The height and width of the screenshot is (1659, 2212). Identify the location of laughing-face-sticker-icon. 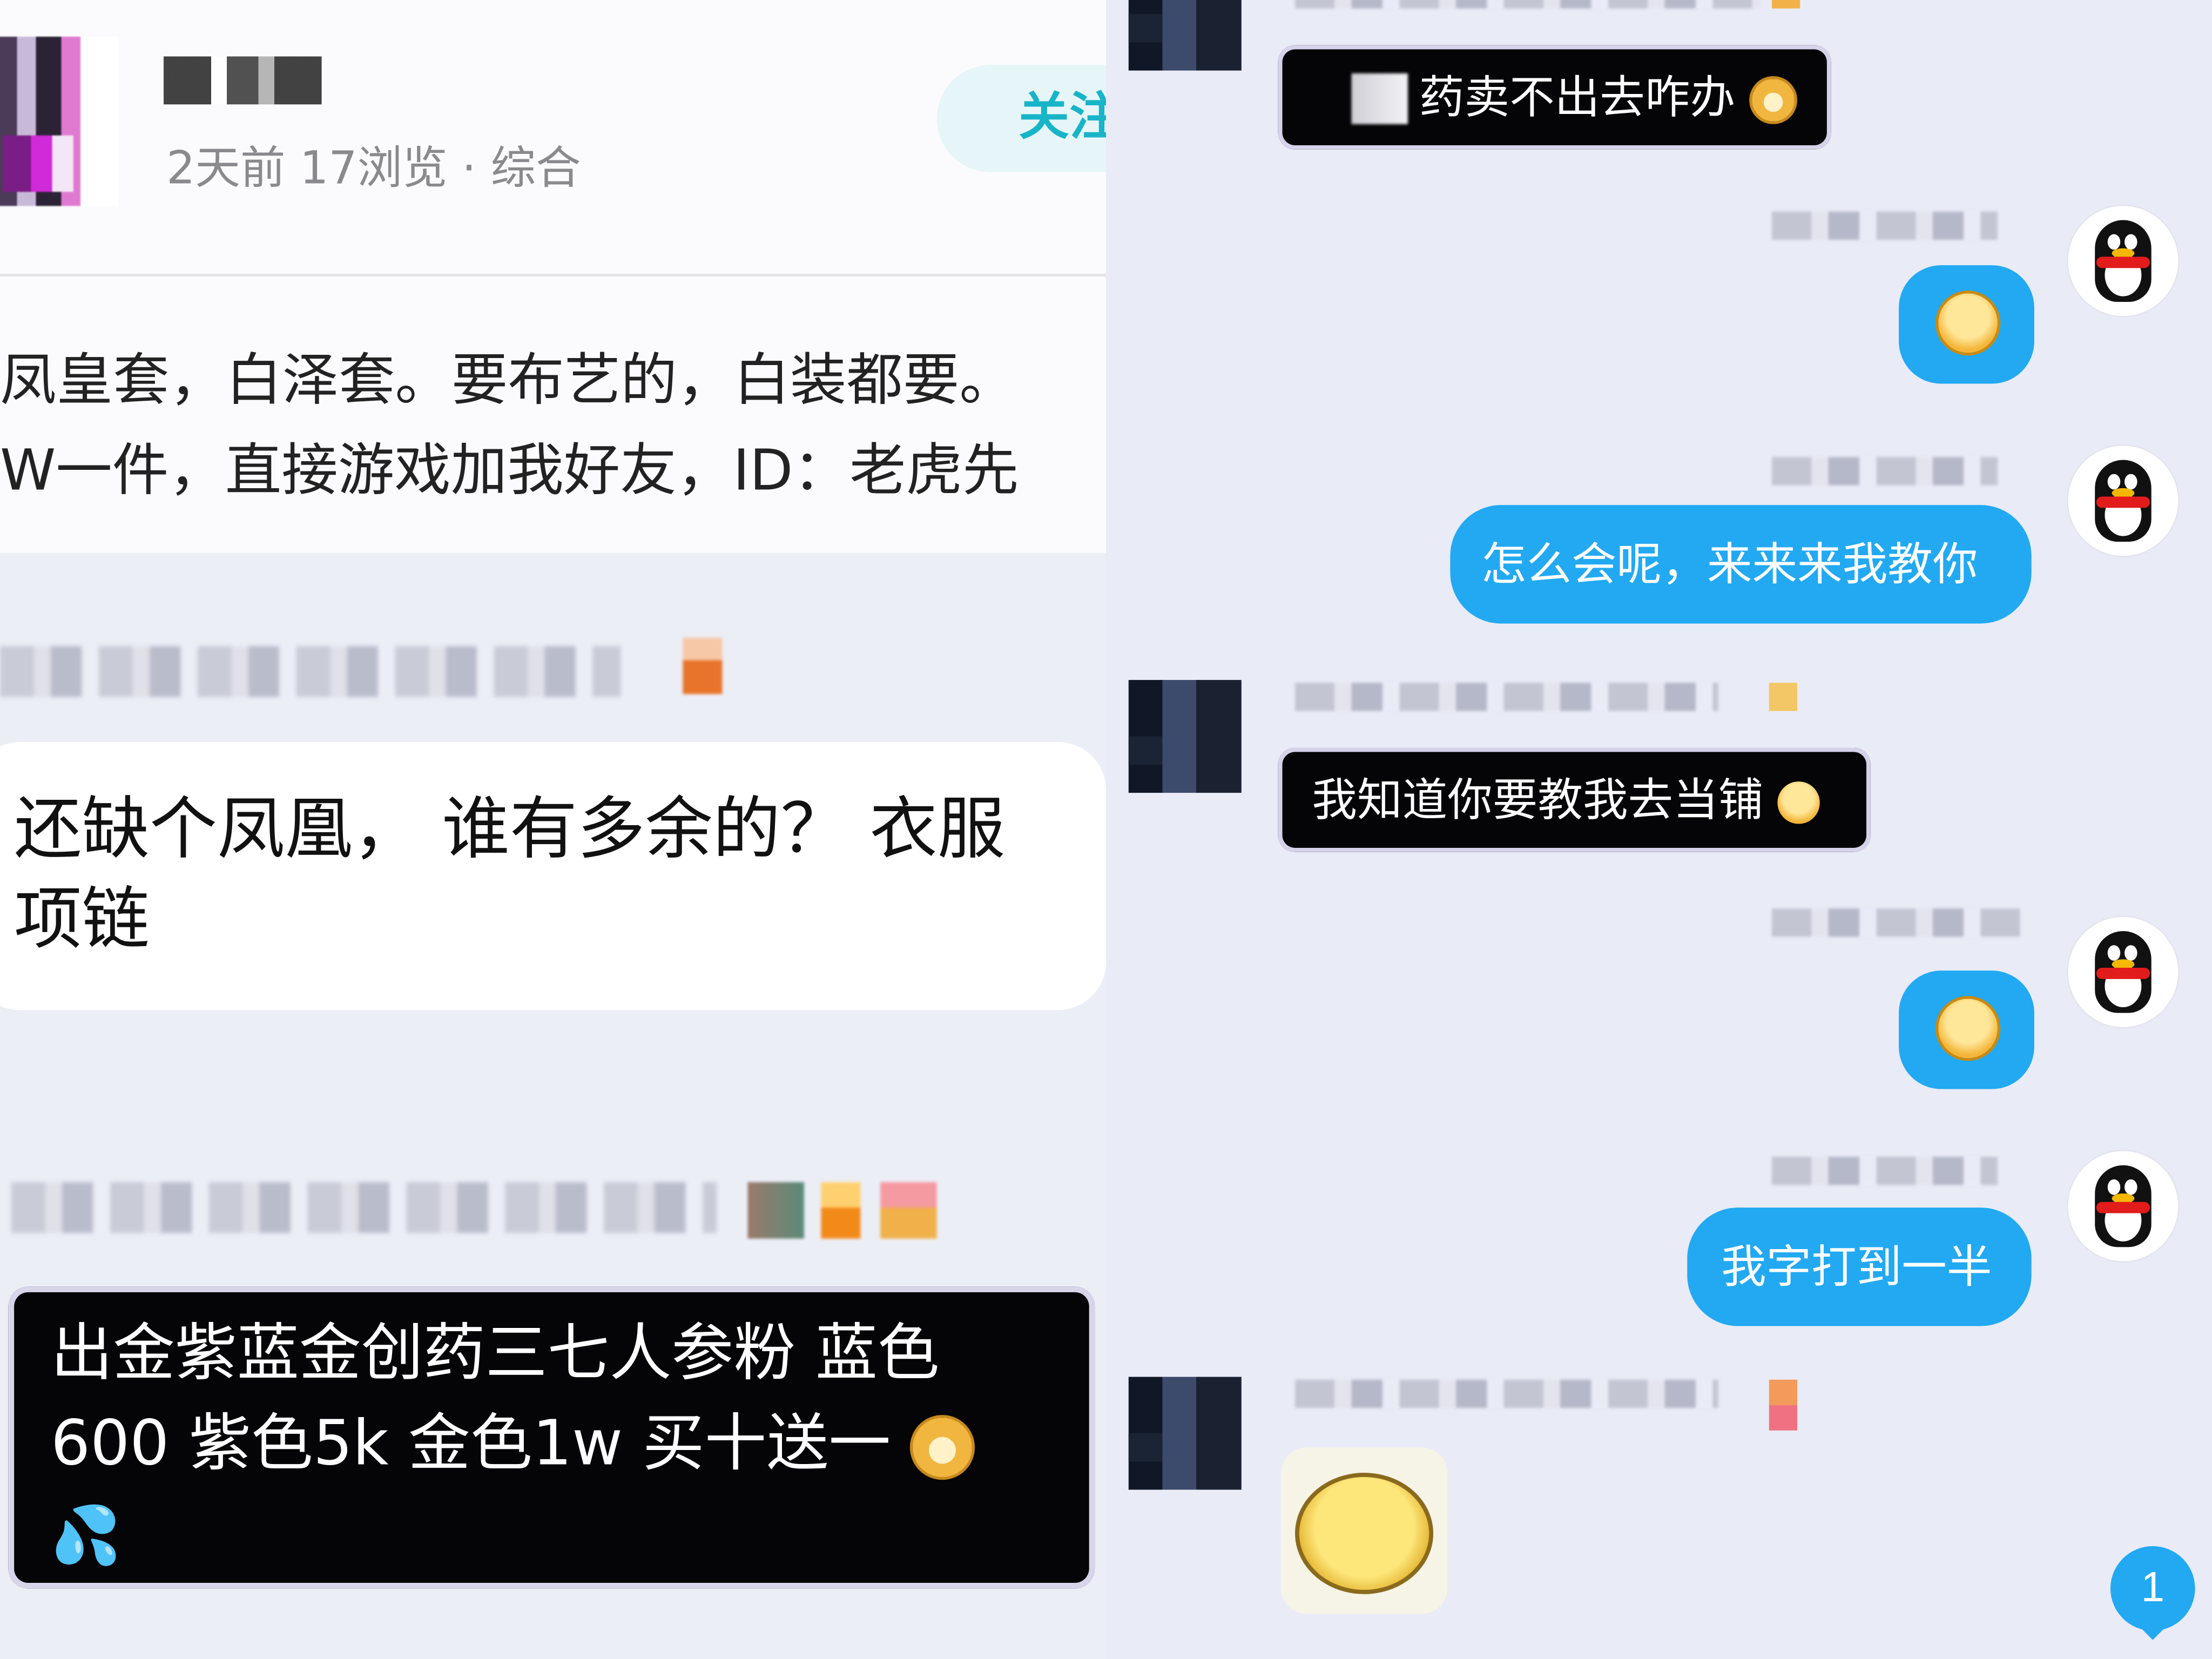
(1364, 1533).